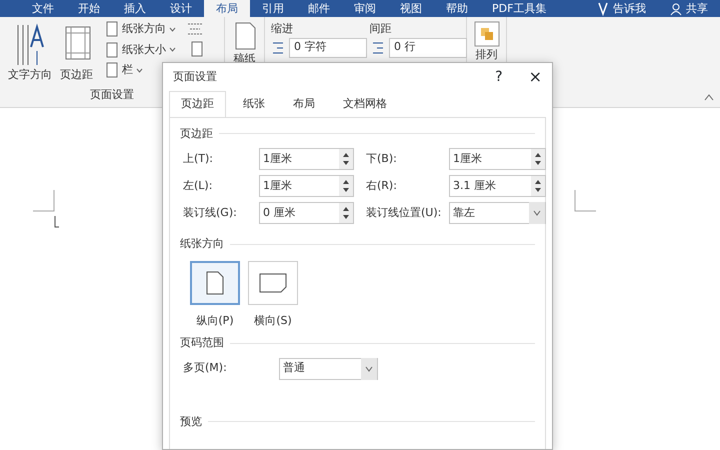 The height and width of the screenshot is (450, 720). I want to click on ribbon-tab: 审阅, so click(365, 8).